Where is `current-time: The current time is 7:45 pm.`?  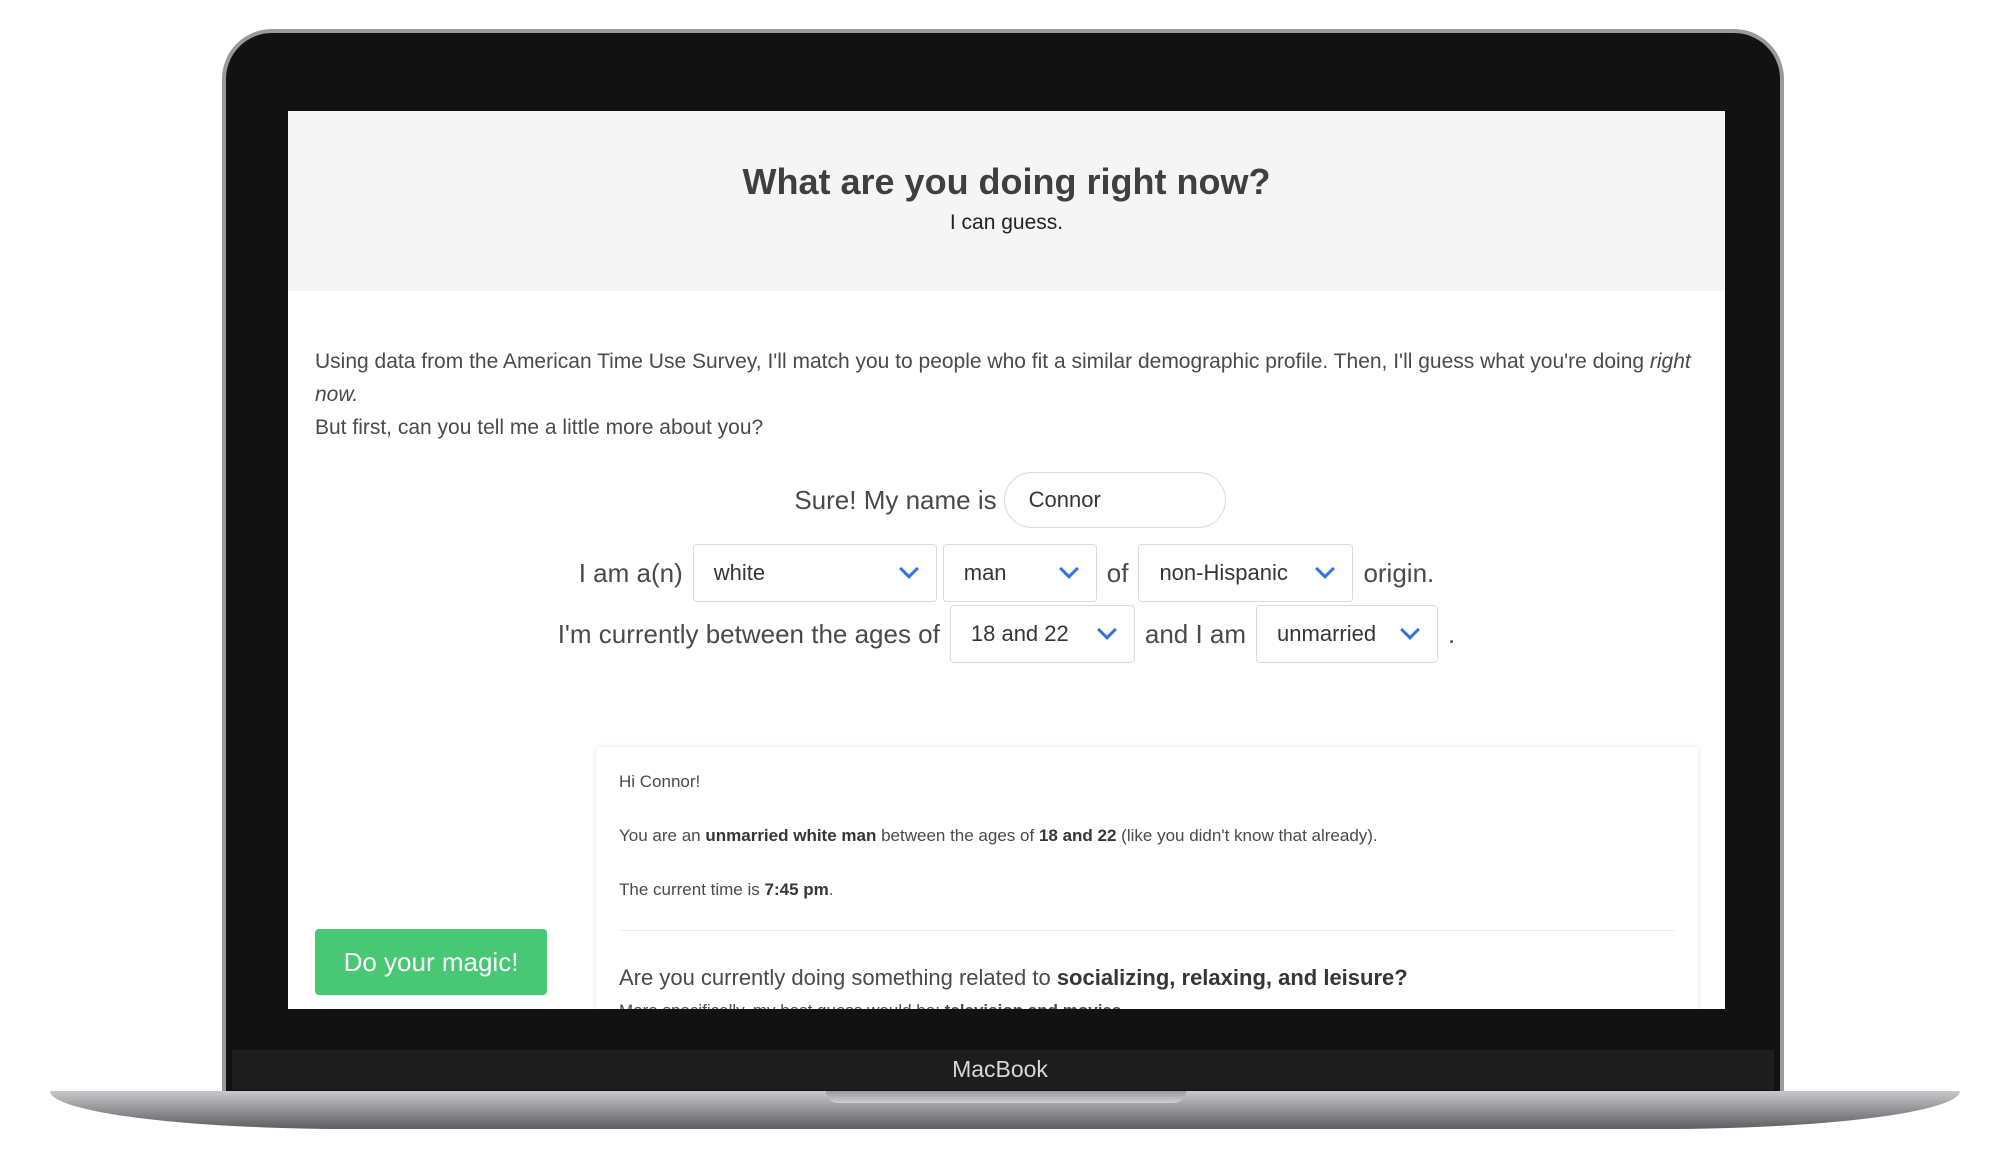 current-time: The current time is 7:45 pm. is located at coordinates (726, 889).